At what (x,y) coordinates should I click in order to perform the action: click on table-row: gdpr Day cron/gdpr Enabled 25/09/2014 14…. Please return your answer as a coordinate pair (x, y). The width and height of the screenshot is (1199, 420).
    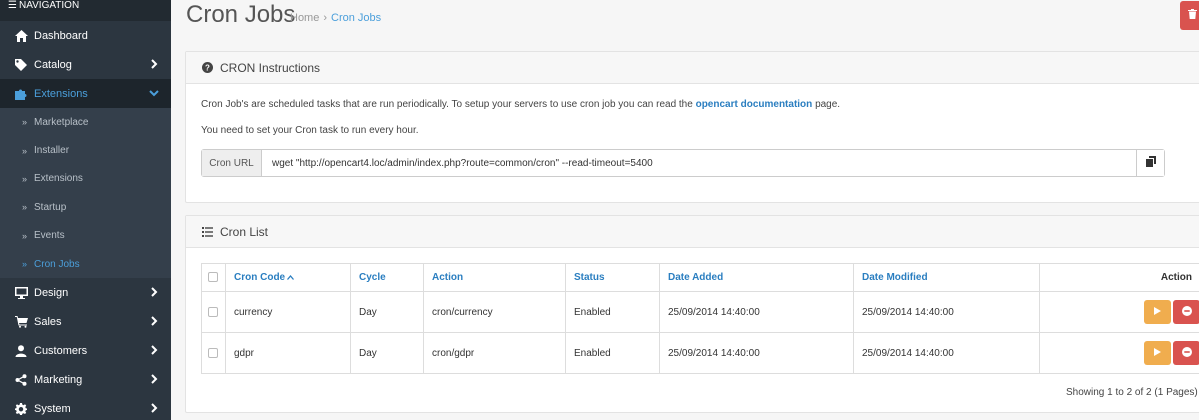
    Looking at the image, I should click on (700, 353).